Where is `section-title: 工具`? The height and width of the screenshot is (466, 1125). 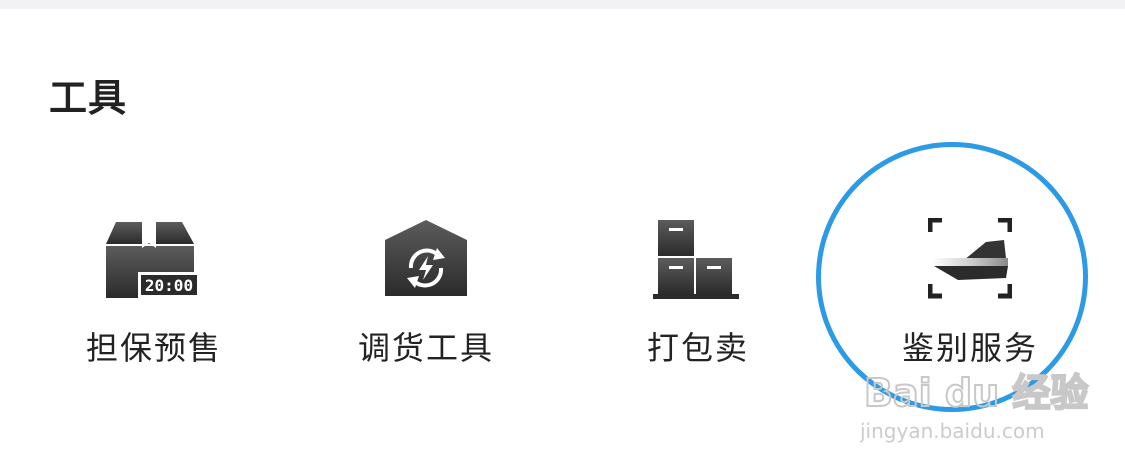 section-title: 工具 is located at coordinates (88, 98).